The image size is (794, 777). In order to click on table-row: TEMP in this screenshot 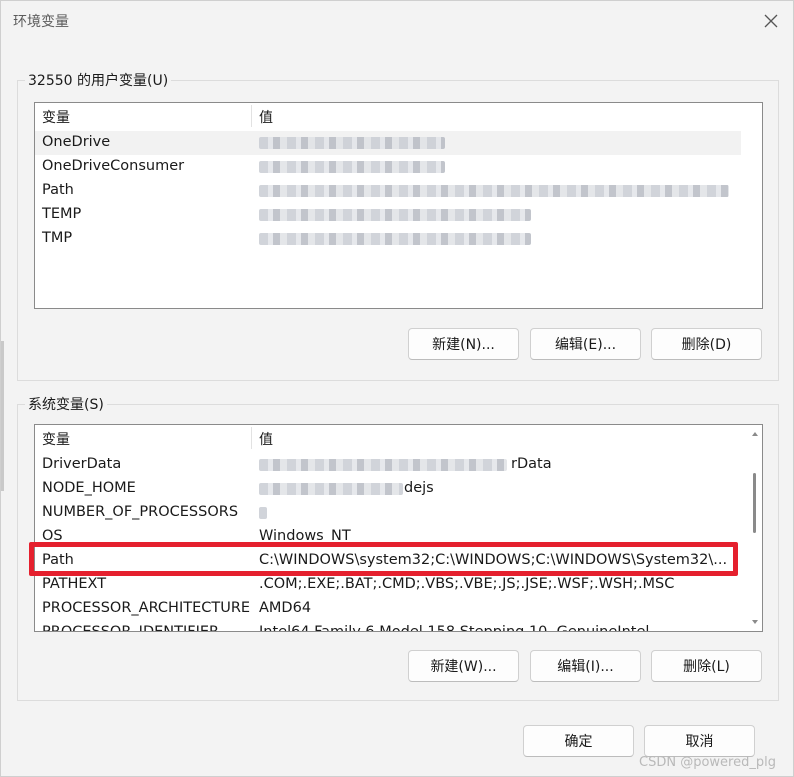, I will do `click(388, 215)`.